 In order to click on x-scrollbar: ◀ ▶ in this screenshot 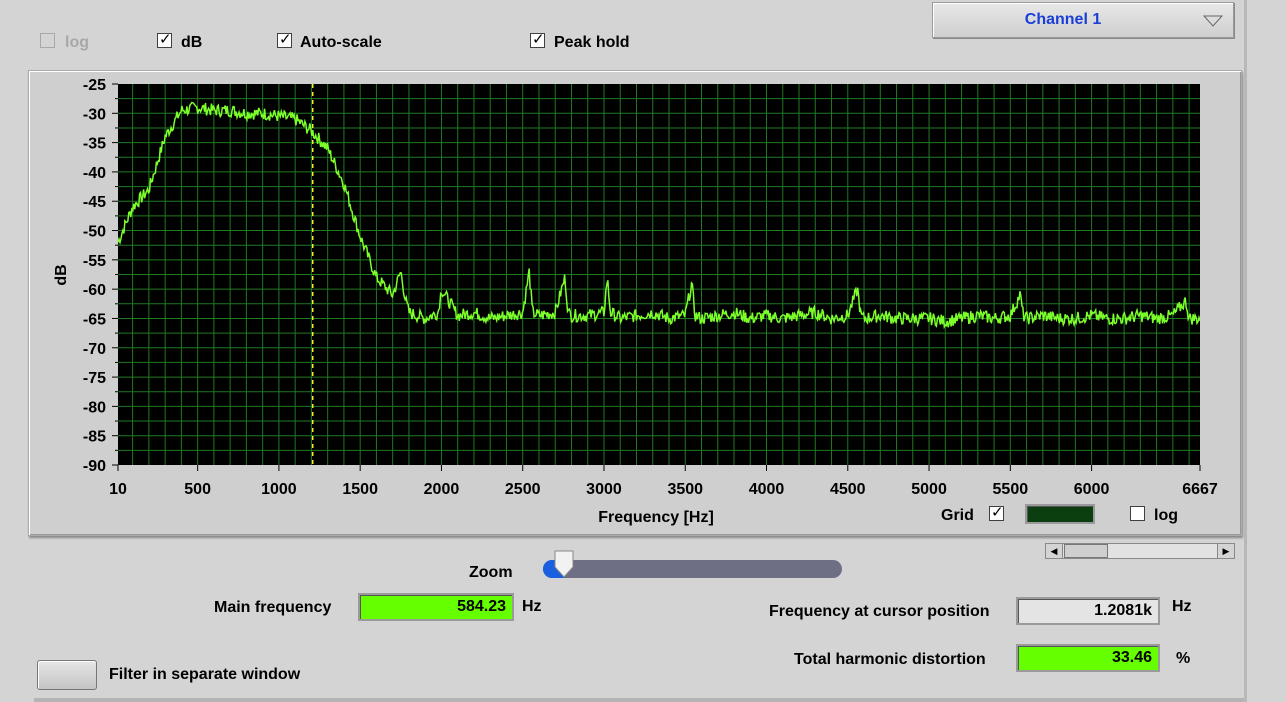, I will do `click(1140, 551)`.